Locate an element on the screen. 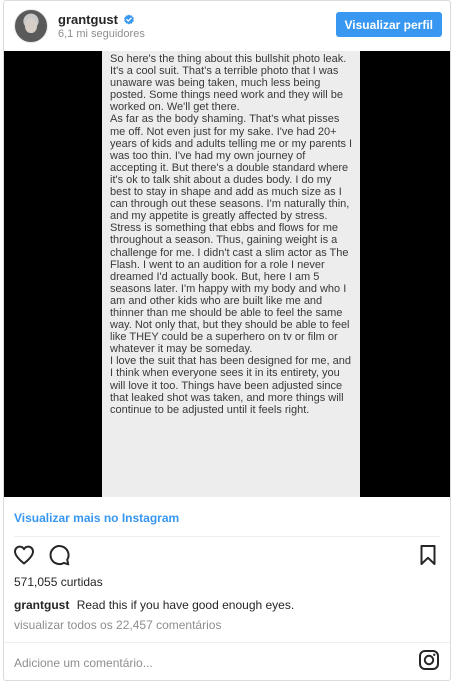  view-profile-button: Visualizar perfil is located at coordinates (388, 24).